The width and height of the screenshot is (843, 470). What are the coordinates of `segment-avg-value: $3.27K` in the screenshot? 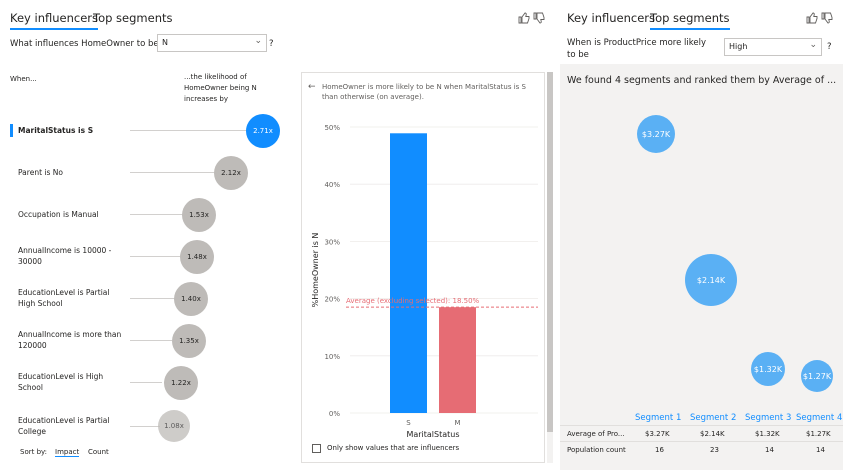 It's located at (657, 434).